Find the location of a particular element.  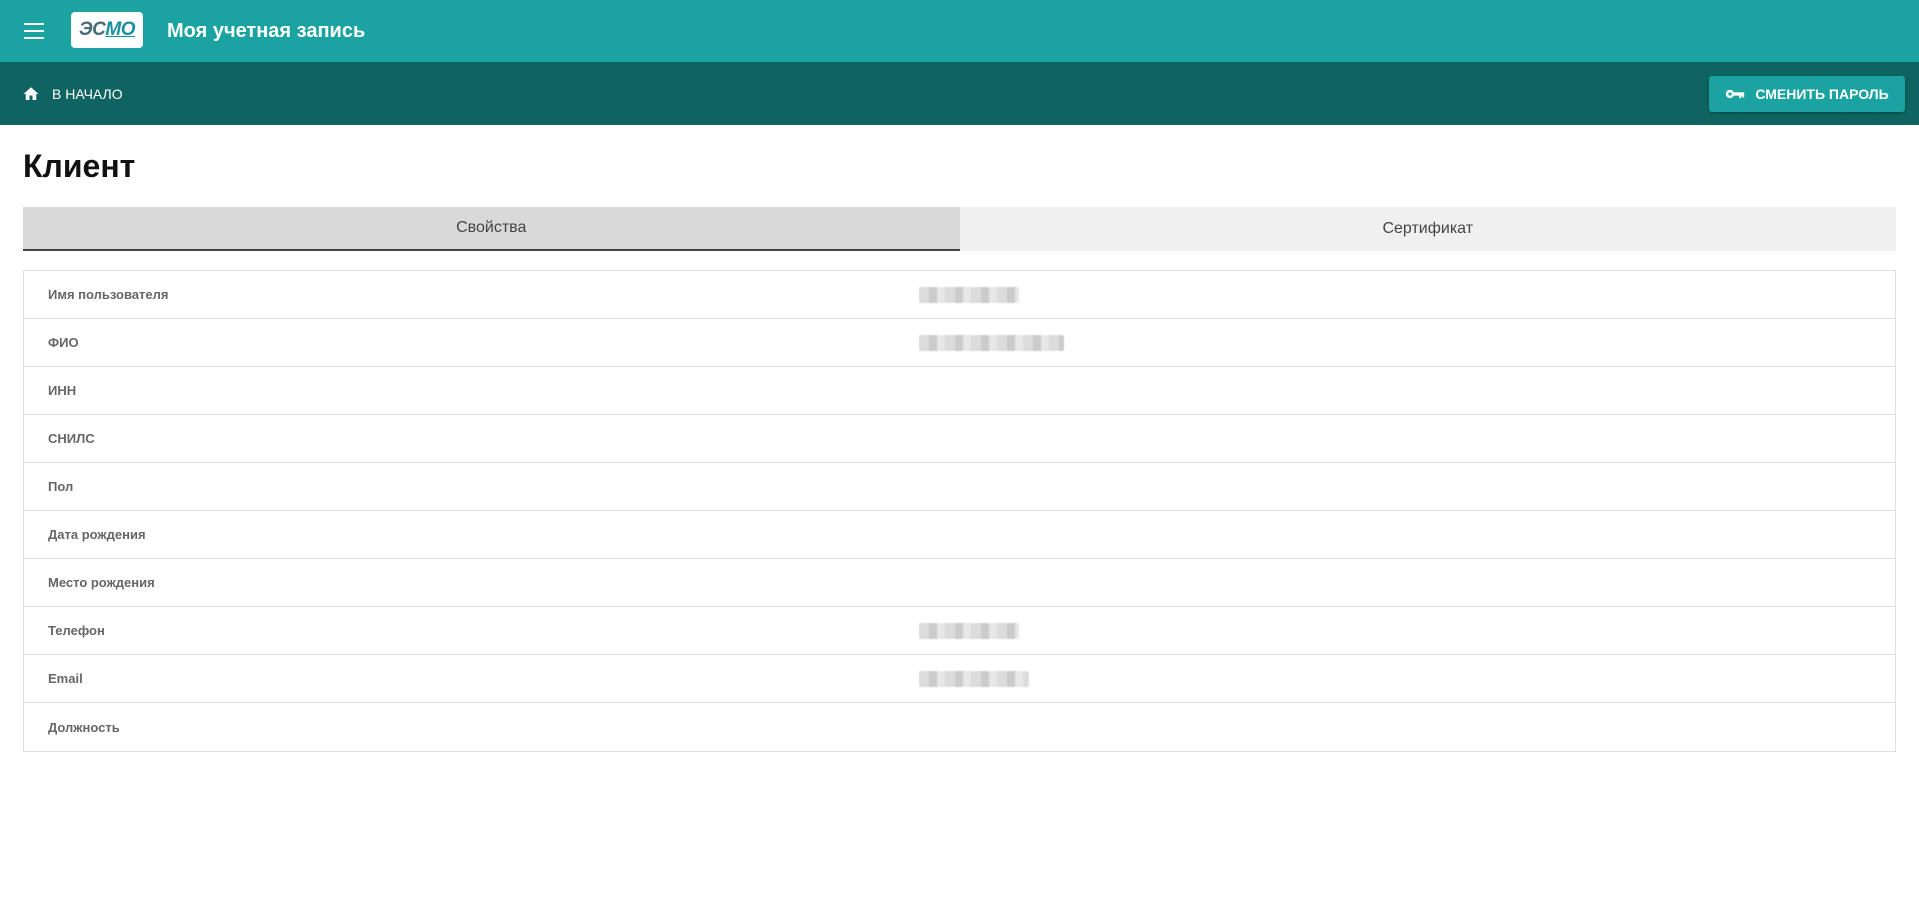

property-row-birthdate: Дата рождения is located at coordinates (959, 535).